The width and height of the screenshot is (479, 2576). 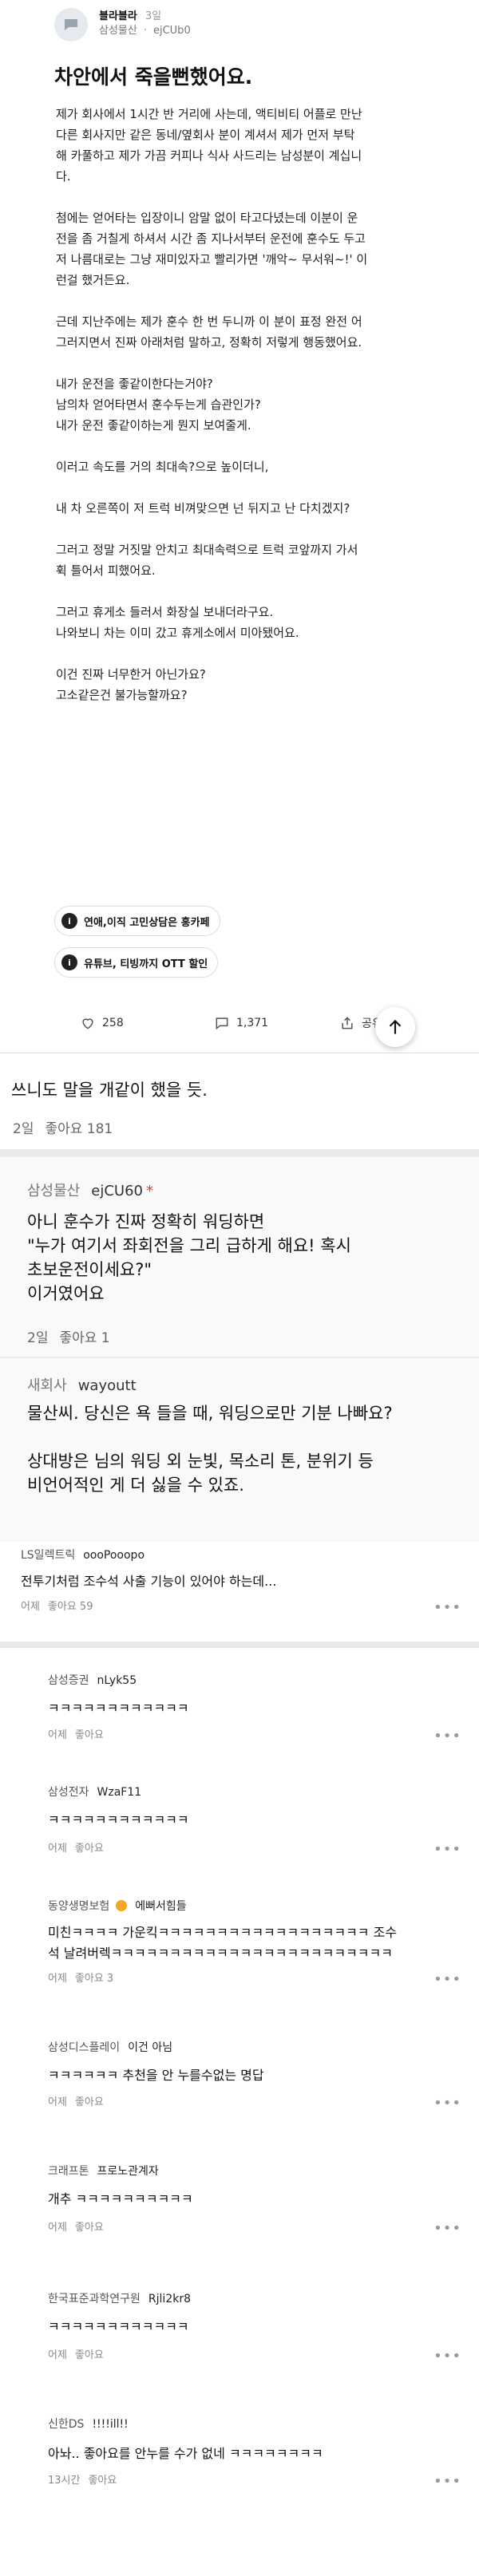 I want to click on comment-company: 신한DS, so click(x=66, y=2424).